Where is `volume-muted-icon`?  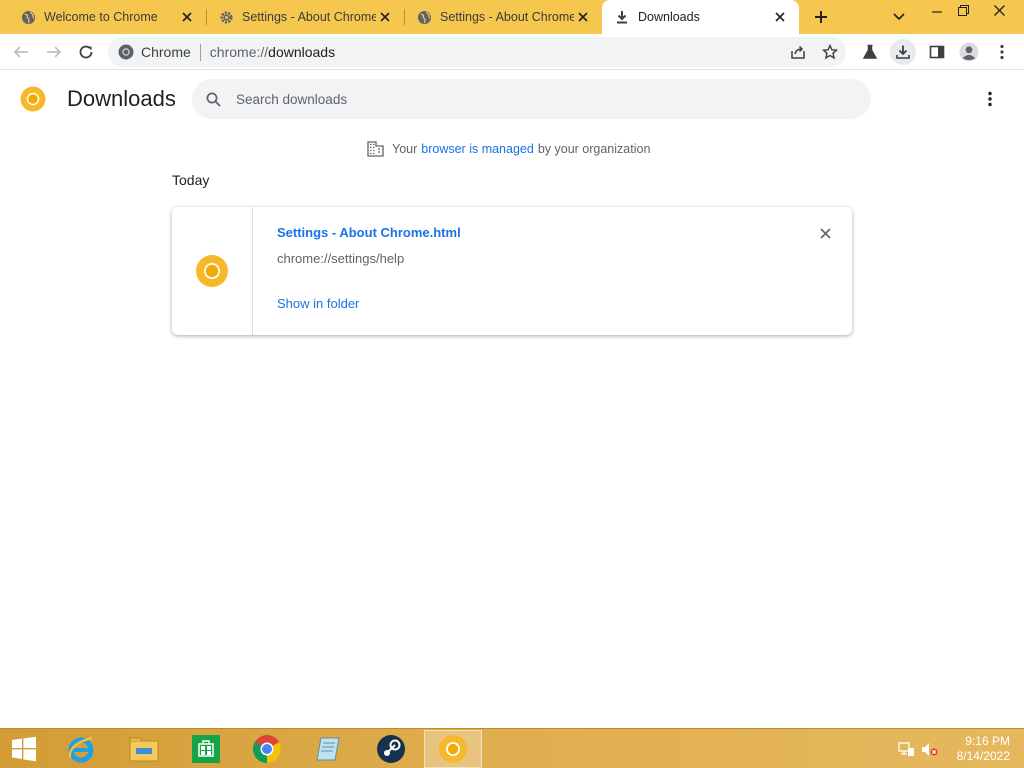 volume-muted-icon is located at coordinates (929, 749).